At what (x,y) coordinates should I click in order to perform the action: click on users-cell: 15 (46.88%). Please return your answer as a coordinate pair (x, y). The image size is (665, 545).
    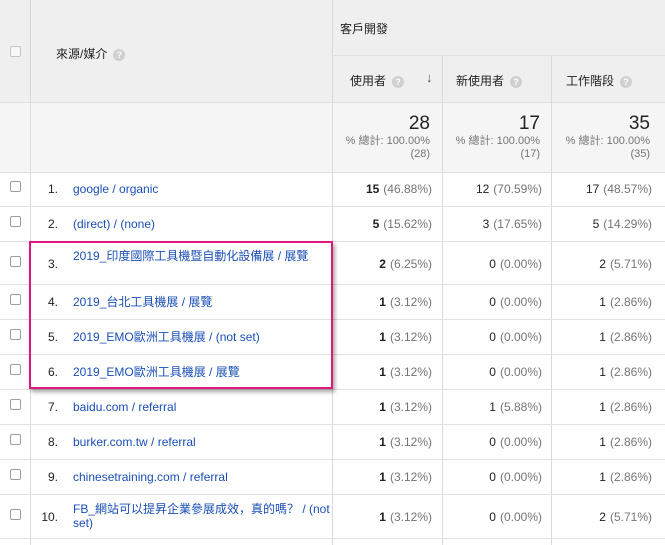
    Looking at the image, I should click on (399, 189).